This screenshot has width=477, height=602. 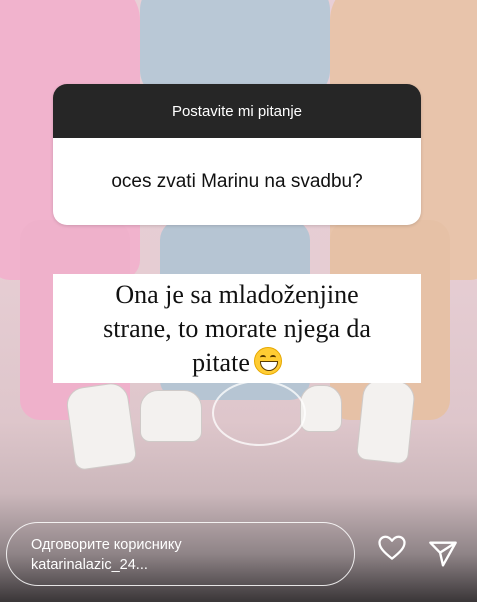 What do you see at coordinates (106, 545) in the screenshot?
I see `reply-placeholder-line-1: Одговорите кориснику` at bounding box center [106, 545].